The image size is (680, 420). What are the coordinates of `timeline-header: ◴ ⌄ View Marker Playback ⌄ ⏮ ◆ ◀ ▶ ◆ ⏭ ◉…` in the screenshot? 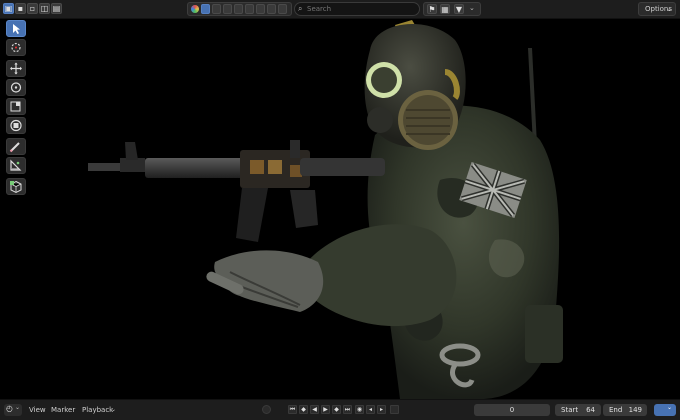 It's located at (340, 409).